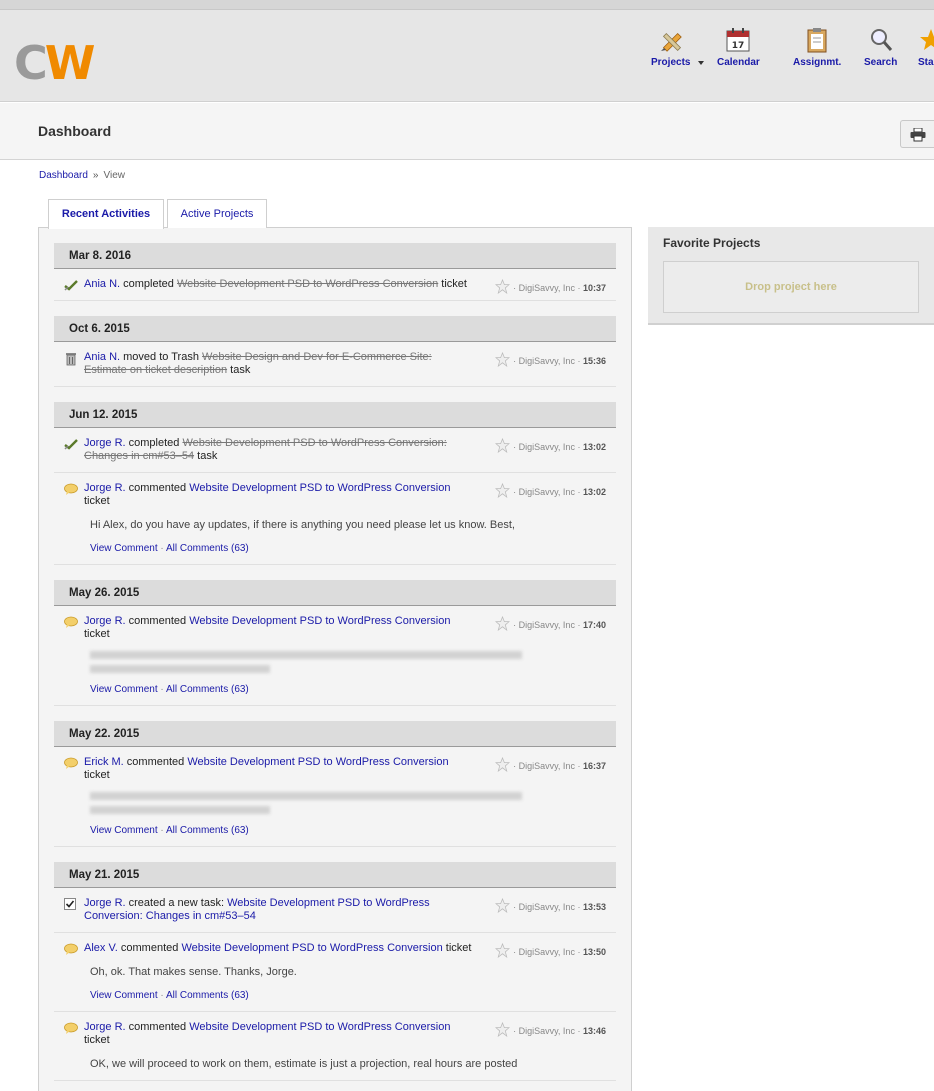 The width and height of the screenshot is (934, 1091). What do you see at coordinates (881, 62) in the screenshot?
I see `nav-search-label: Search` at bounding box center [881, 62].